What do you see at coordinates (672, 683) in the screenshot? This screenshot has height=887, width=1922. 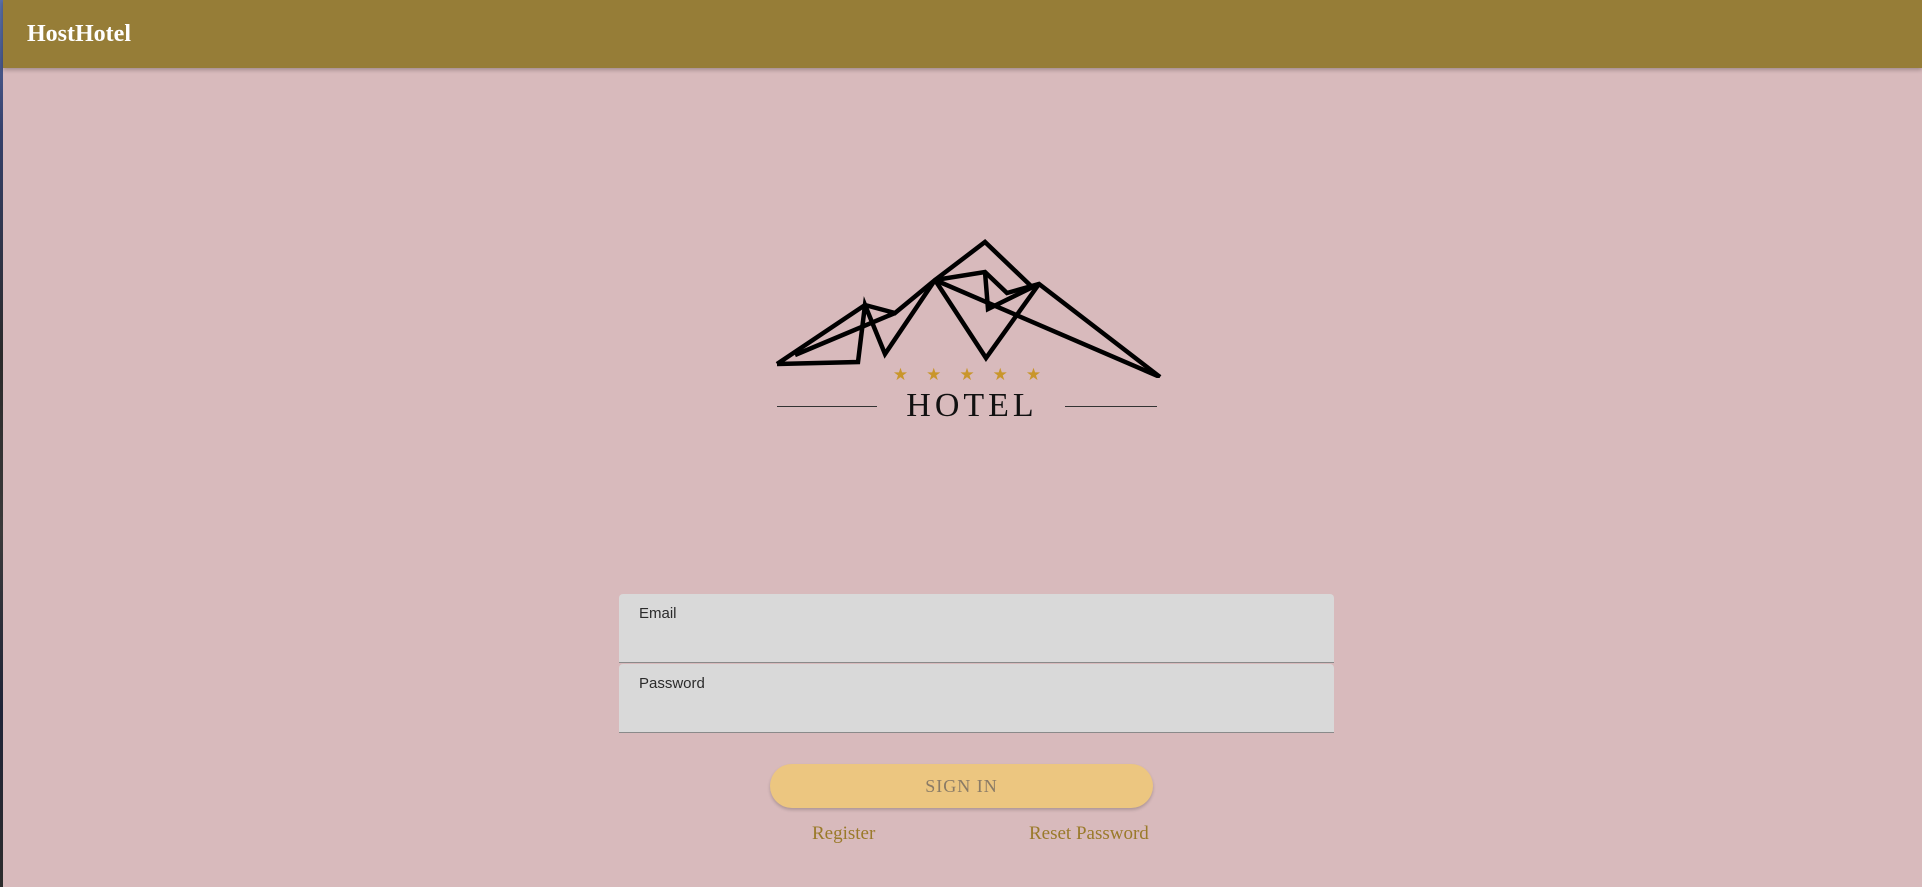 I see `password-label: Password` at bounding box center [672, 683].